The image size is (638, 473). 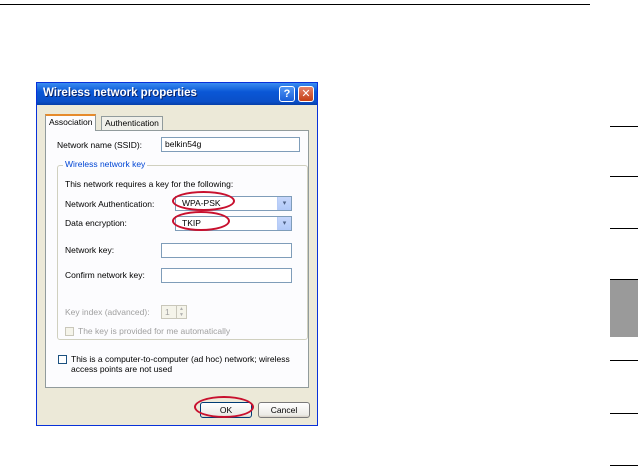 I want to click on network-auth-value: WPA-PSK, so click(x=201, y=203).